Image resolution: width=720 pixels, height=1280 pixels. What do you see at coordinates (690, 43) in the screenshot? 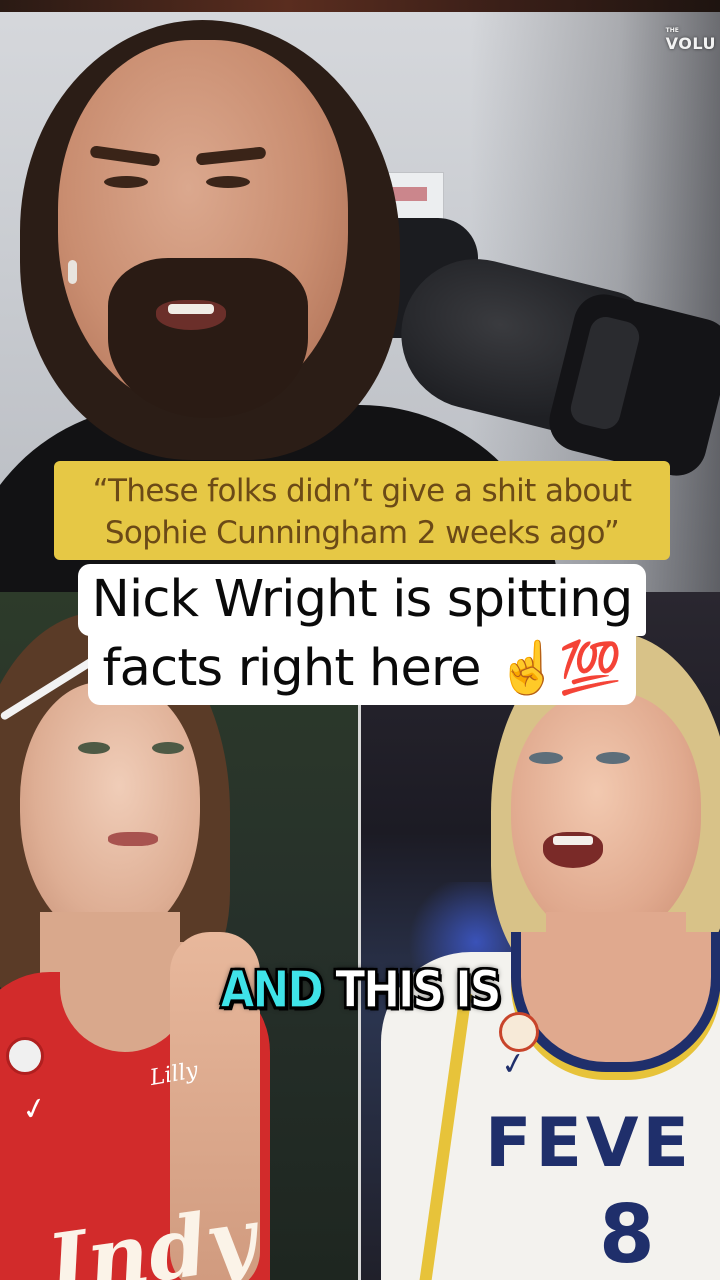
I see `watermark-text: VOLU` at bounding box center [690, 43].